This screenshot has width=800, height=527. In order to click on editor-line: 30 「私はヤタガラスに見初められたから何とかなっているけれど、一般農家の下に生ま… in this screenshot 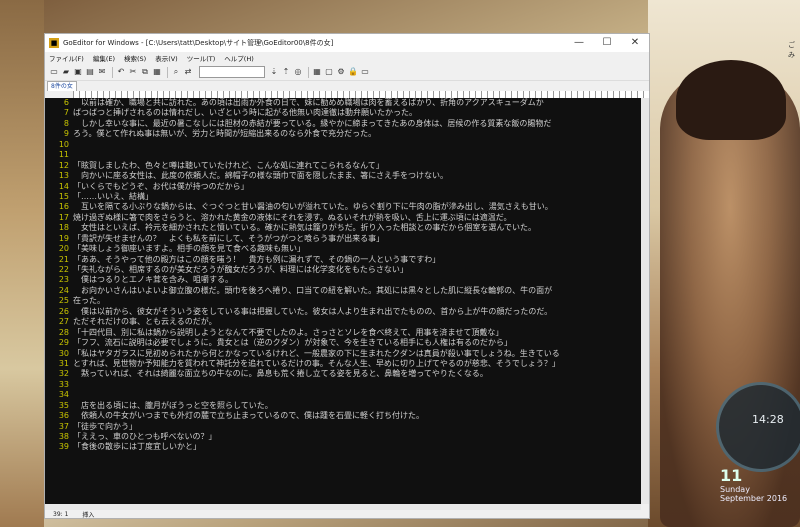, I will do `click(343, 354)`.